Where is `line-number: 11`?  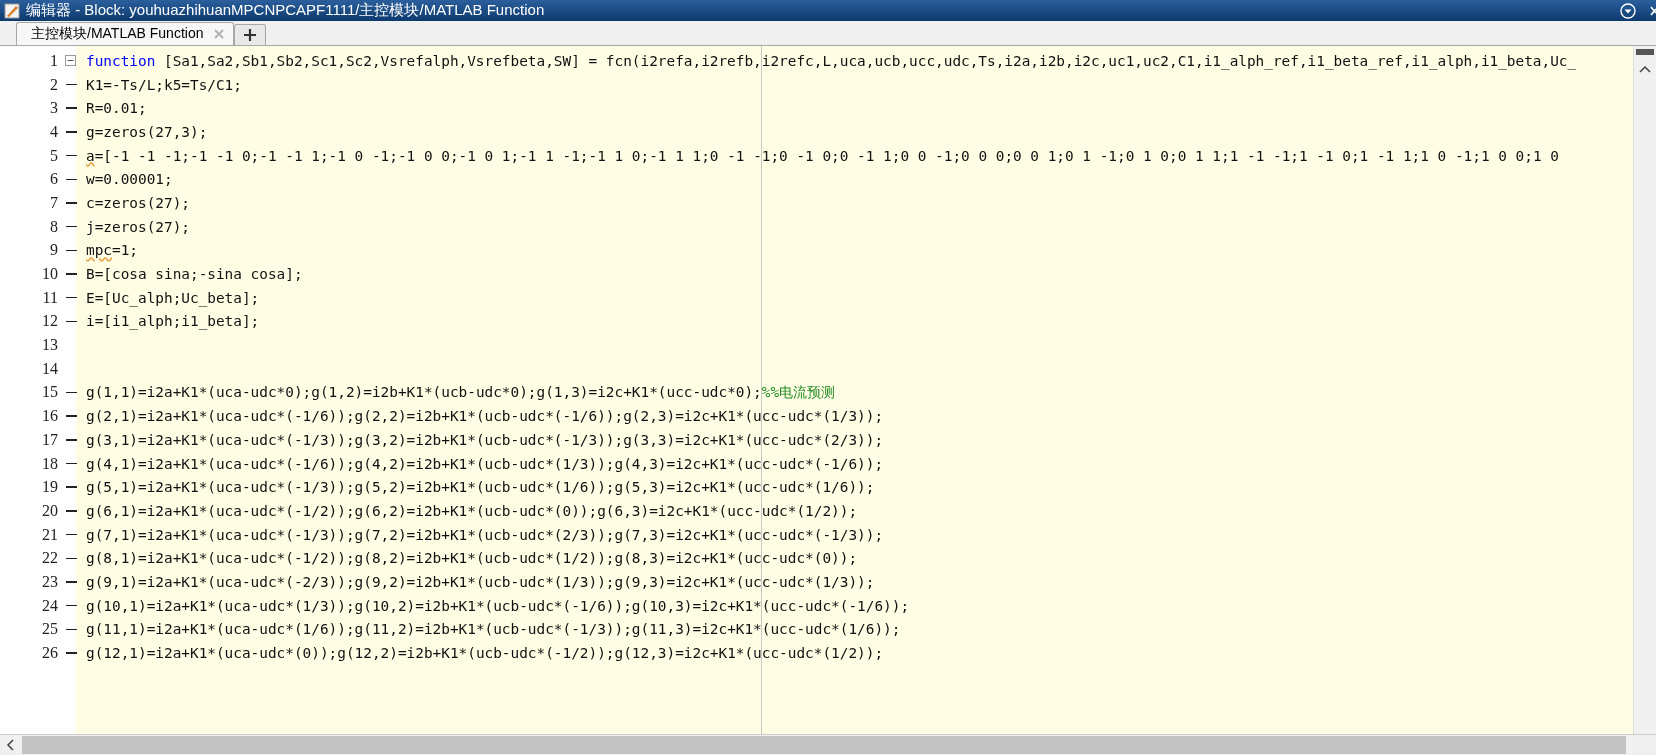 line-number: 11 is located at coordinates (49, 297).